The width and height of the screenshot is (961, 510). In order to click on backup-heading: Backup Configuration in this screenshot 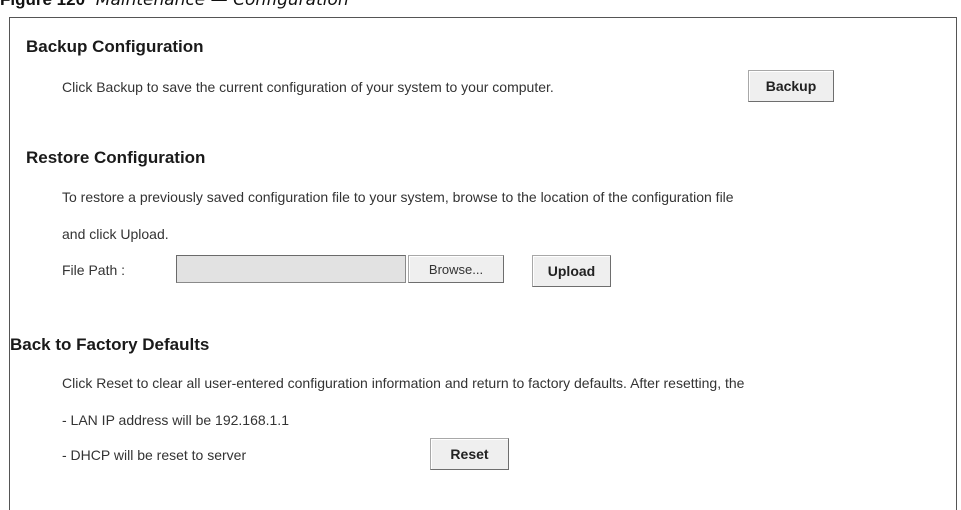, I will do `click(115, 46)`.